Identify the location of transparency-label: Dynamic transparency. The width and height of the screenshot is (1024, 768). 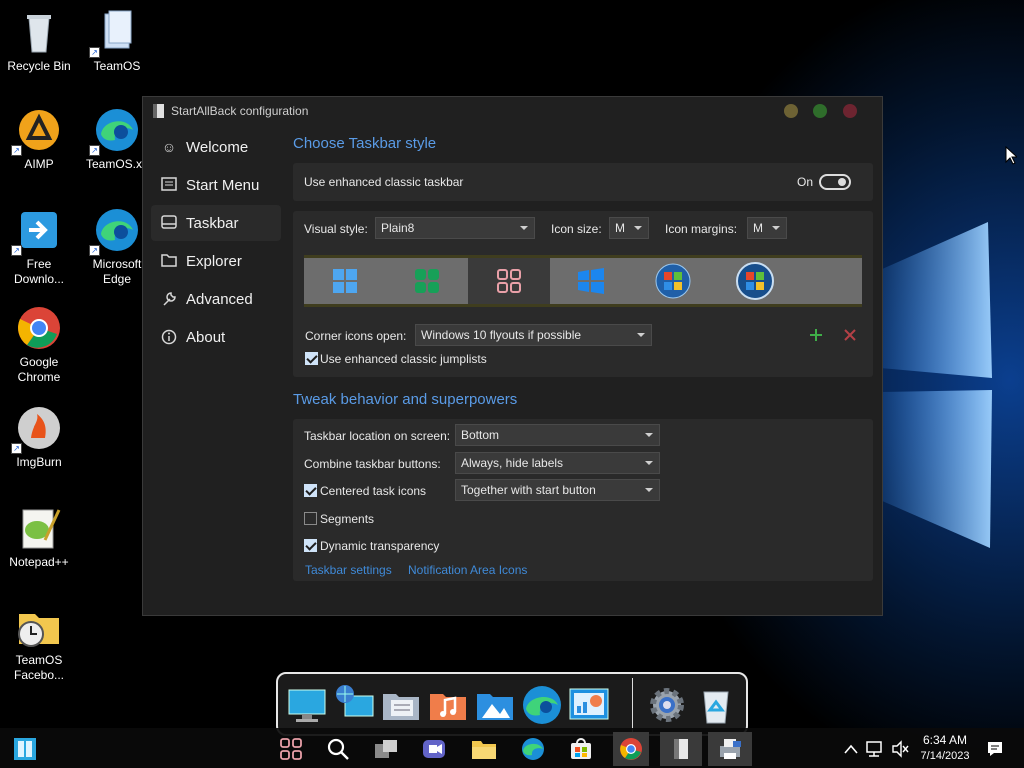
(380, 546).